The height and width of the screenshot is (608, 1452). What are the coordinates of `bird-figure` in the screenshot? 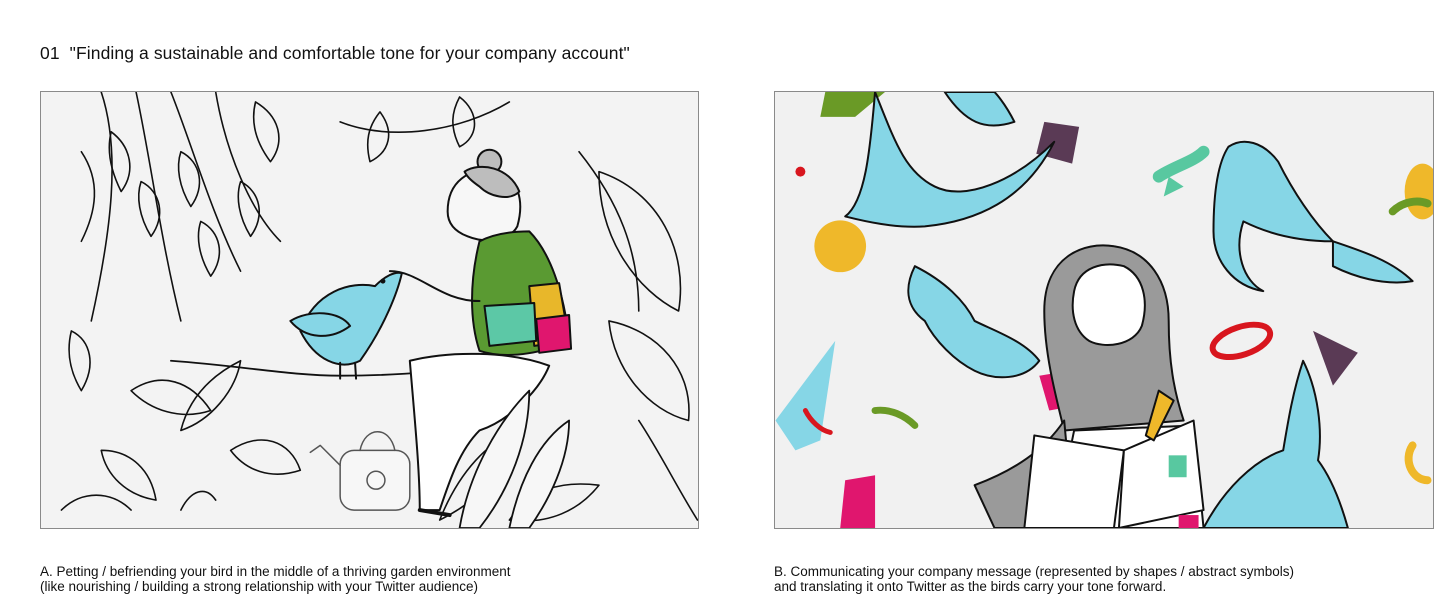 It's located at (346, 325).